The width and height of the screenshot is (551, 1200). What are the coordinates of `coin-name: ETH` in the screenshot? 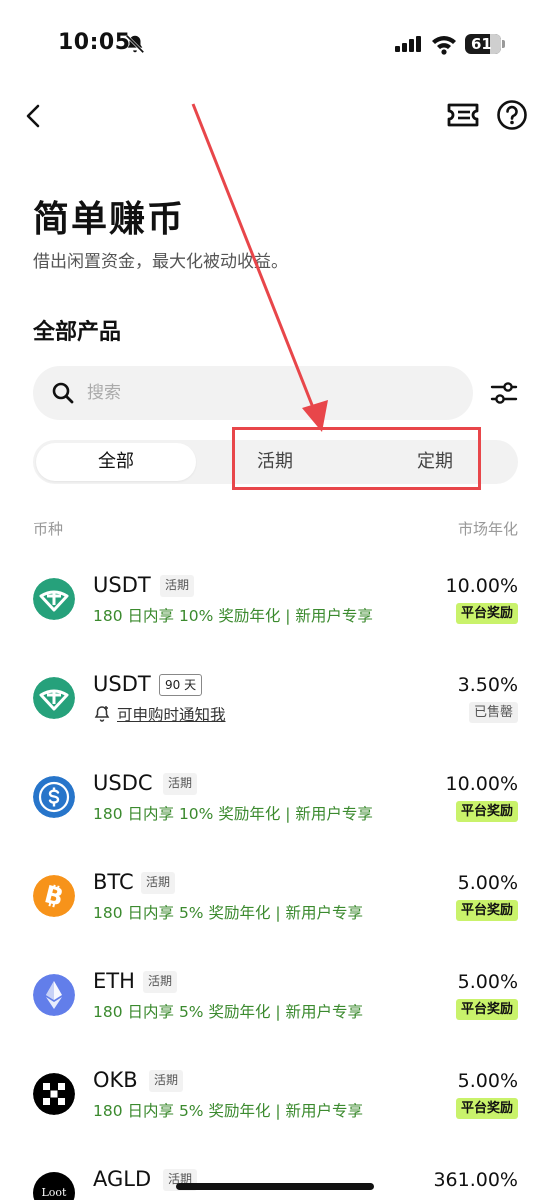 It's located at (114, 981).